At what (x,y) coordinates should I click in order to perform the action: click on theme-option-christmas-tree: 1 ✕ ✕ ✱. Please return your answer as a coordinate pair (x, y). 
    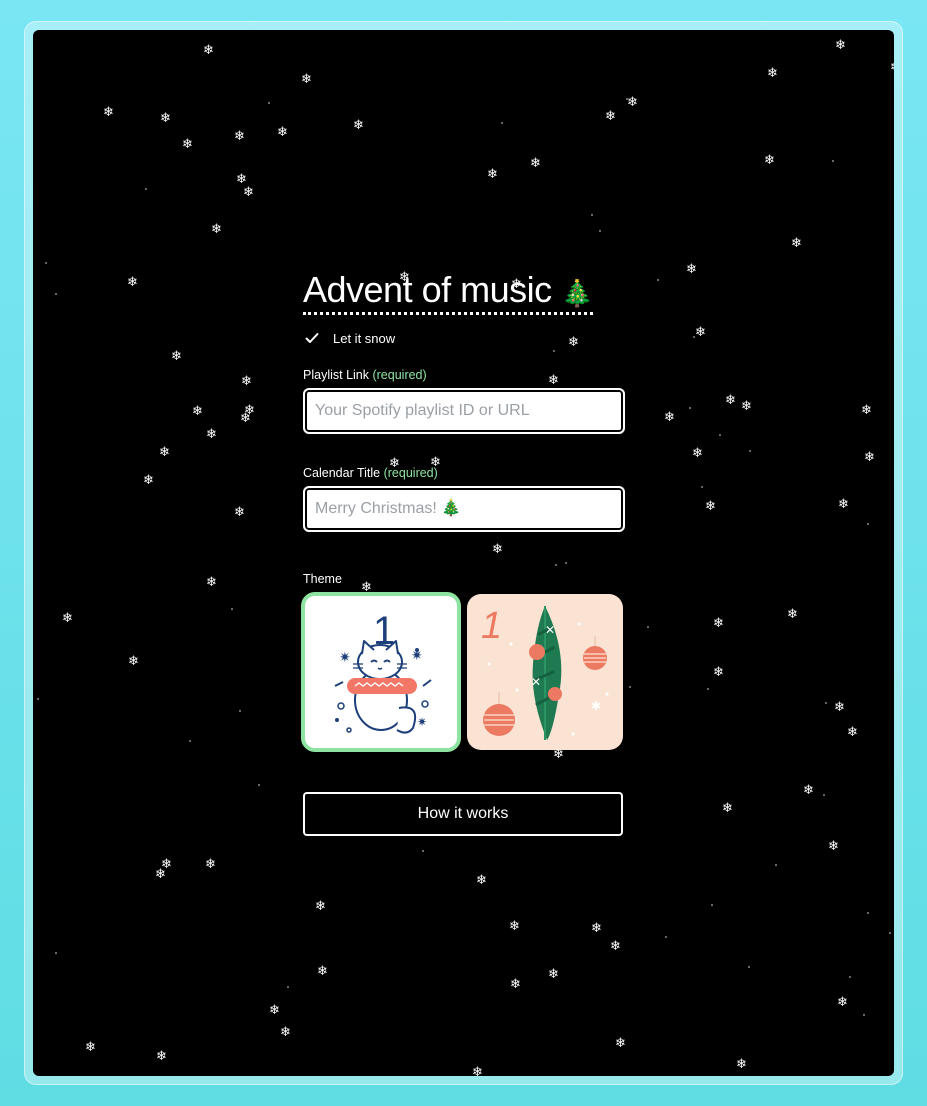
    Looking at the image, I should click on (545, 671).